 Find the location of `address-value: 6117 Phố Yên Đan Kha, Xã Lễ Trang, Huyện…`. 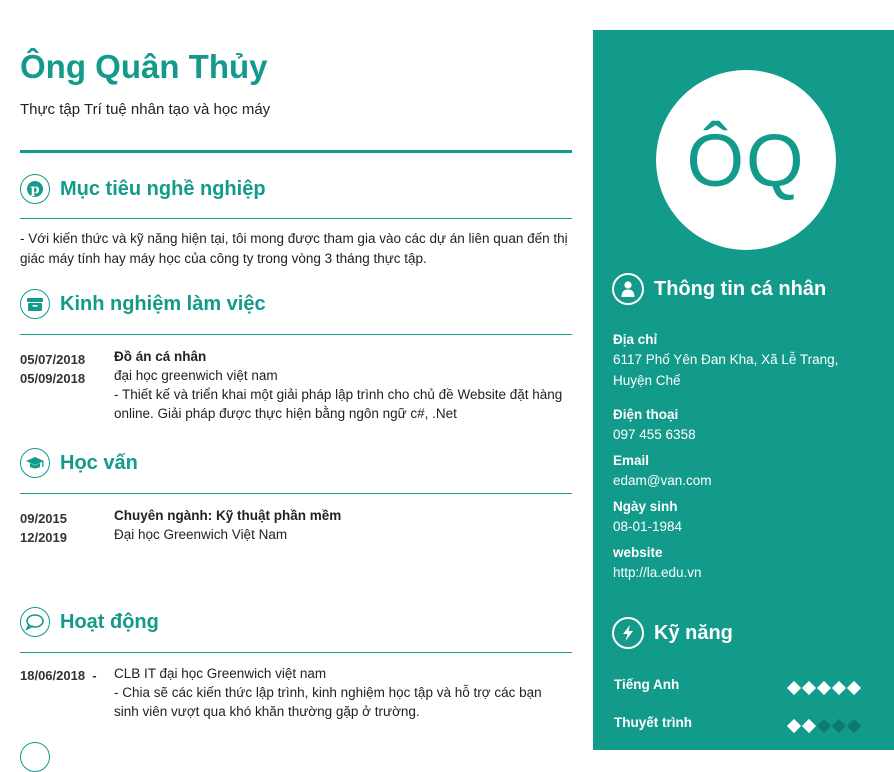

address-value: 6117 Phố Yên Đan Kha, Xã Lễ Trang, Huyện… is located at coordinates (726, 370).